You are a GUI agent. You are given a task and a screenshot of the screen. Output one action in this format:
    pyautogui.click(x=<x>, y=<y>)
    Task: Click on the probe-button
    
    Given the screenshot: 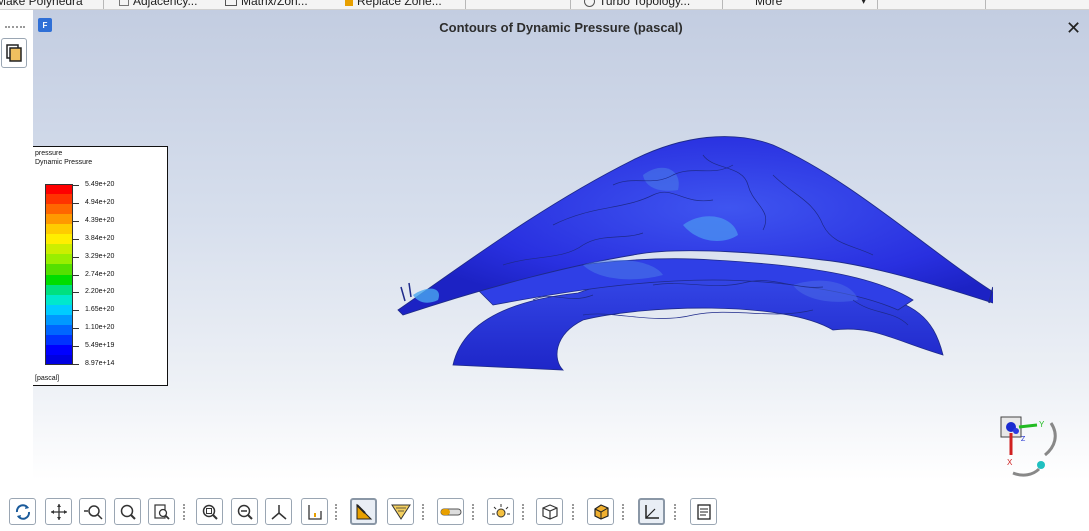 What is the action you would take?
    pyautogui.click(x=363, y=511)
    